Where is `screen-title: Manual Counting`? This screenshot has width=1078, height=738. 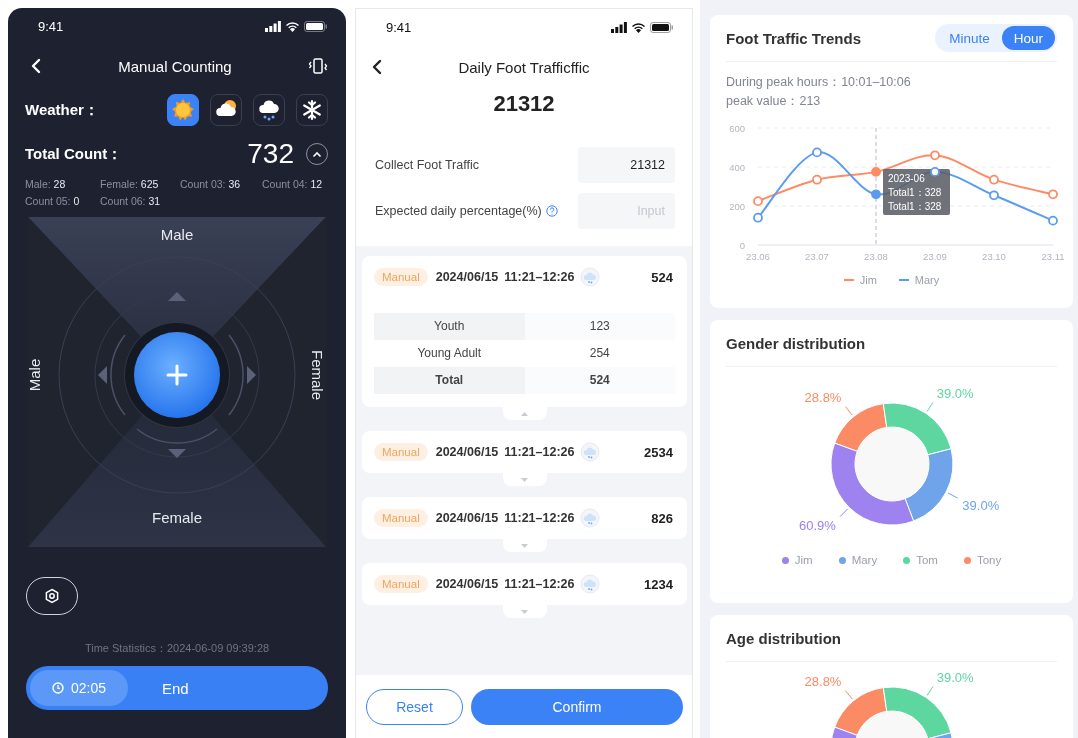 screen-title: Manual Counting is located at coordinates (175, 66).